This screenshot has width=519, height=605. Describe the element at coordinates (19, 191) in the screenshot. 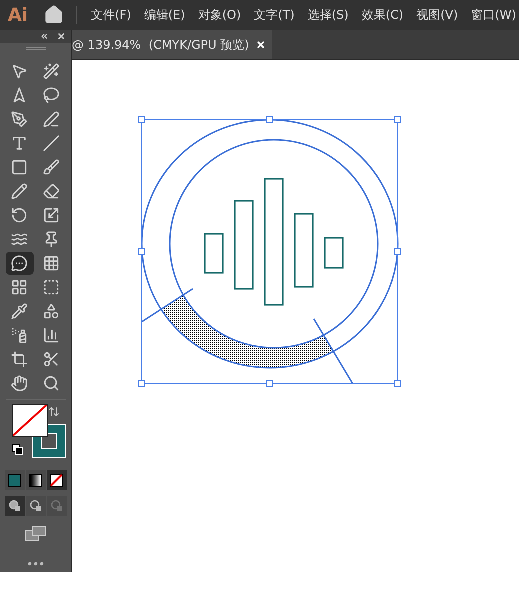

I see `pencil-icon` at that location.